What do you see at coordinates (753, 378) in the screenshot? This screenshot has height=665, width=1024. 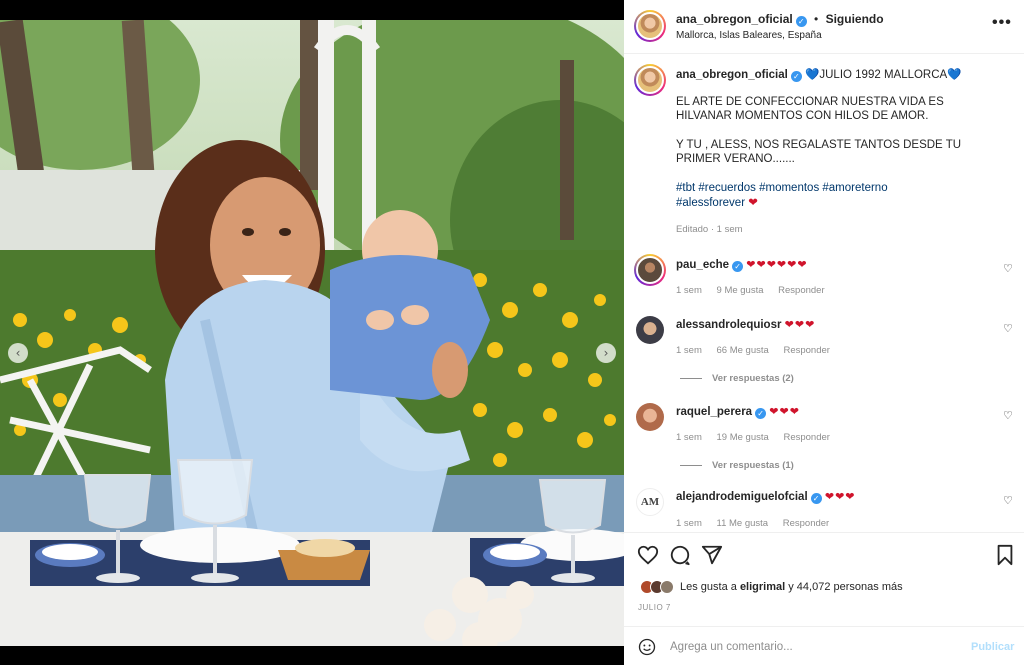 I see `view-replies-label: Ver respuestas (2)` at bounding box center [753, 378].